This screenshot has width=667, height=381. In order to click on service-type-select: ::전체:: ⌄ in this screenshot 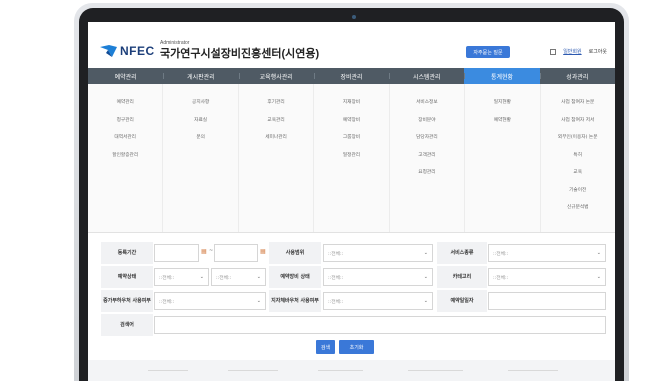, I will do `click(547, 253)`.